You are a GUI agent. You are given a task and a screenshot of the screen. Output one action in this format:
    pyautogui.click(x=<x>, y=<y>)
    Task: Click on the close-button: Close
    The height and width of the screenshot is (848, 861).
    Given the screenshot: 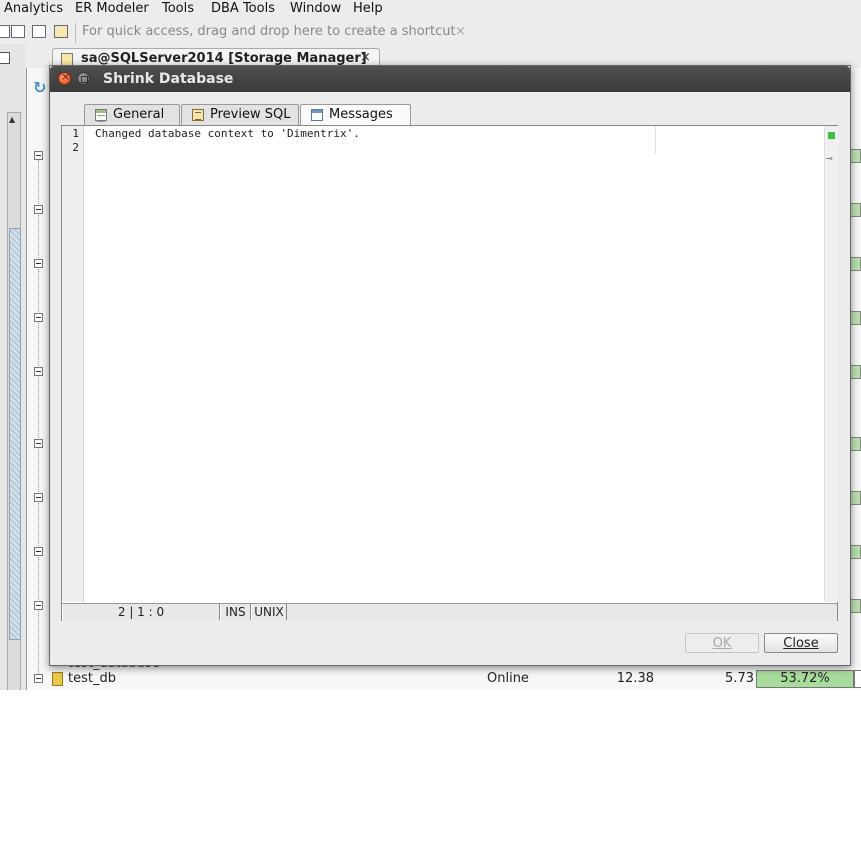 What is the action you would take?
    pyautogui.click(x=801, y=643)
    